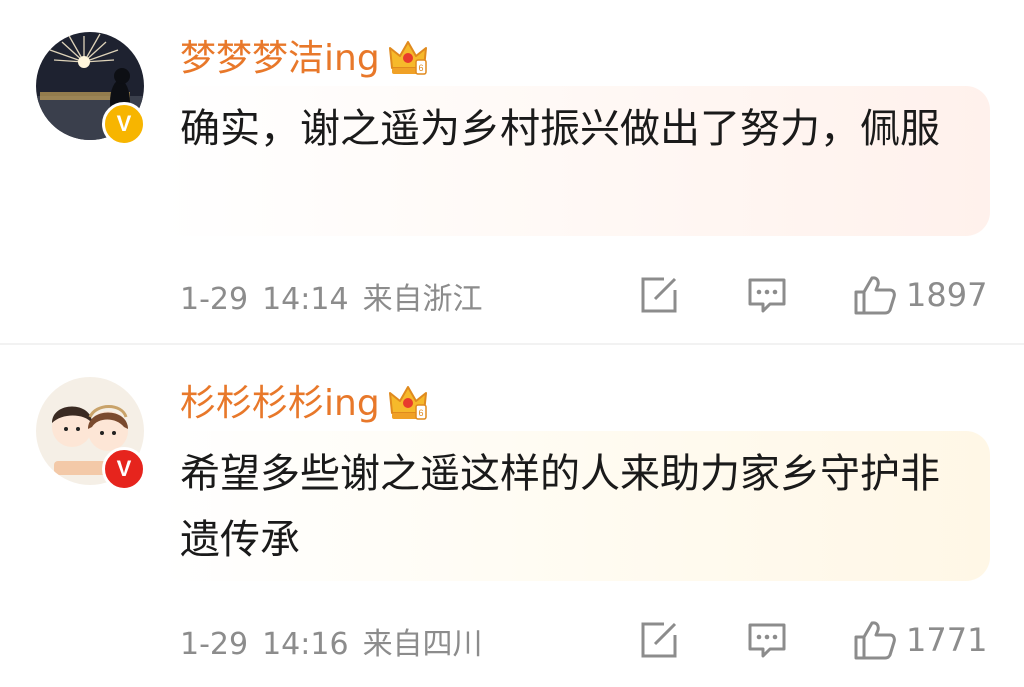 The image size is (1024, 687). Describe the element at coordinates (280, 404) in the screenshot. I see `username: 杉杉杉杉ing` at that location.